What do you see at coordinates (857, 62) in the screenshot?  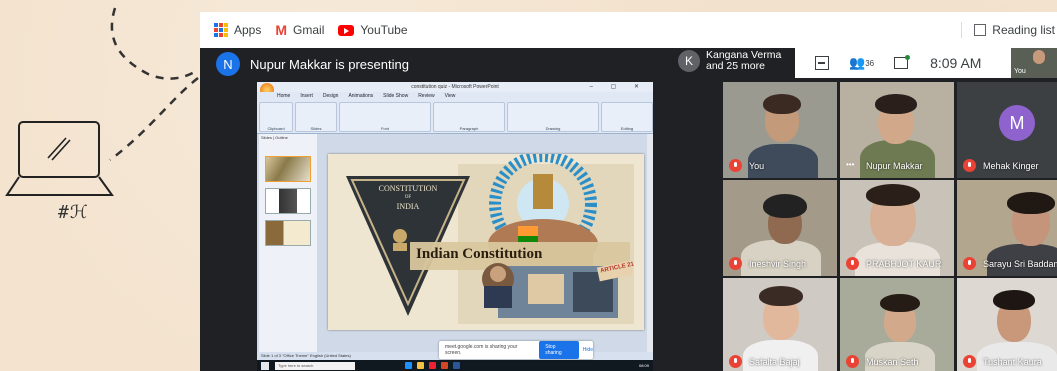 I see `people-icon: 👥` at bounding box center [857, 62].